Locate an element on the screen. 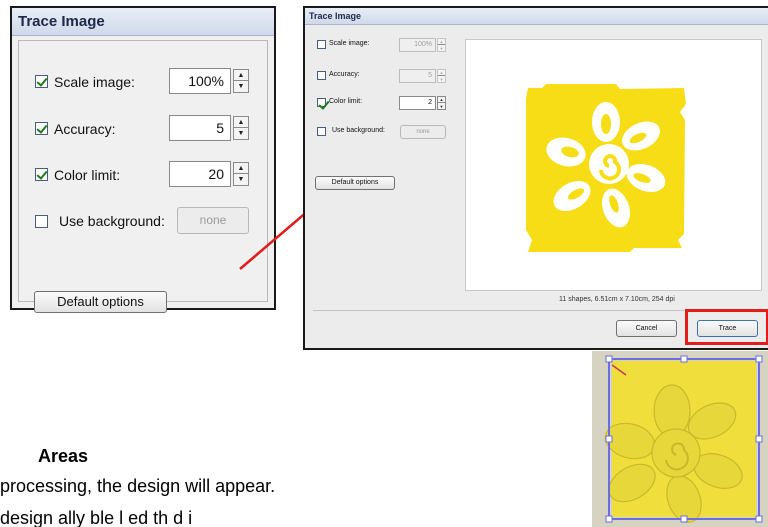 The height and width of the screenshot is (527, 768). color-limit-field: 20 is located at coordinates (200, 174).